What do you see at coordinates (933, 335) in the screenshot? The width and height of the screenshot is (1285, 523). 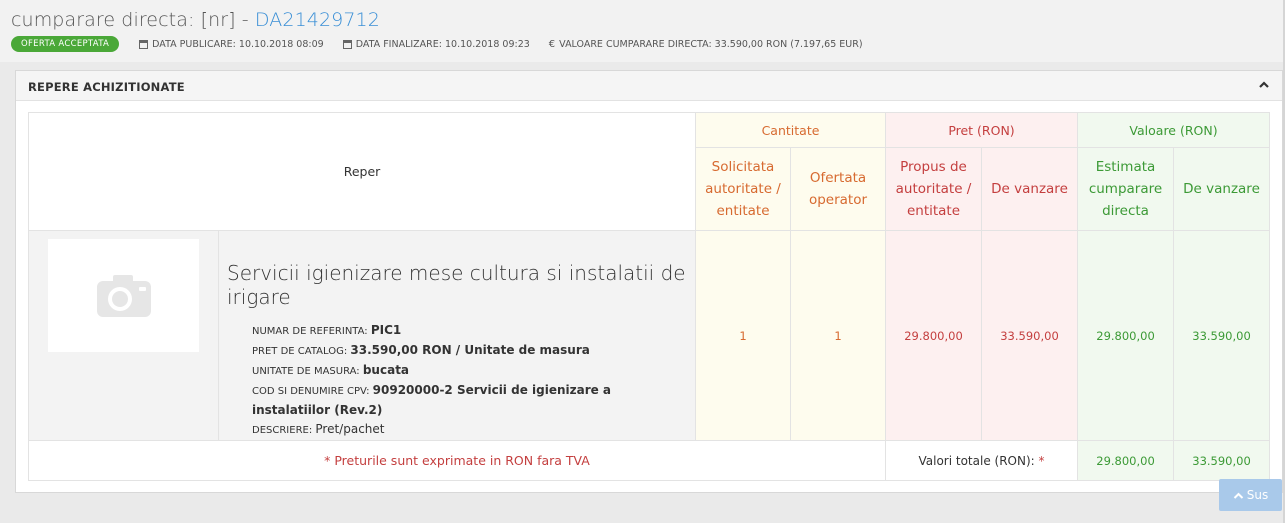 I see `price-proposed: 29.800,00` at bounding box center [933, 335].